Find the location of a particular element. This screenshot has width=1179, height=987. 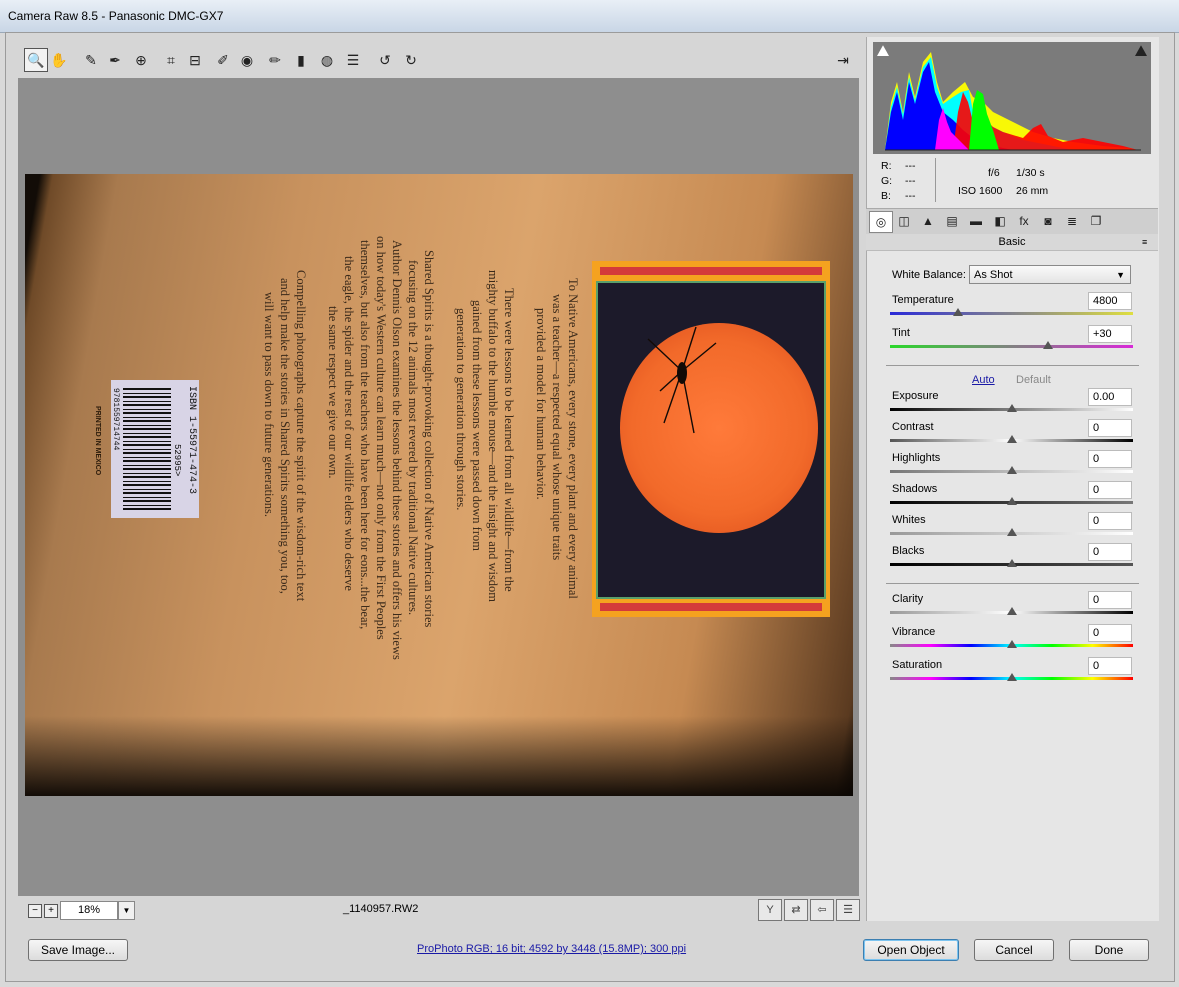

cancel-button: Cancel is located at coordinates (1014, 950).